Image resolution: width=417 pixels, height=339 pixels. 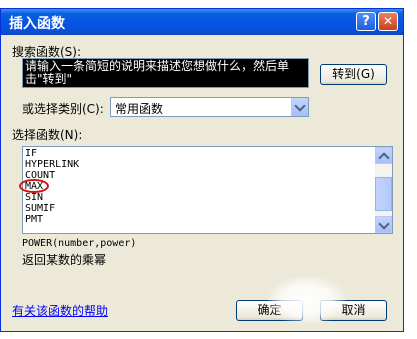 What do you see at coordinates (388, 21) in the screenshot?
I see `close-icon: ✕` at bounding box center [388, 21].